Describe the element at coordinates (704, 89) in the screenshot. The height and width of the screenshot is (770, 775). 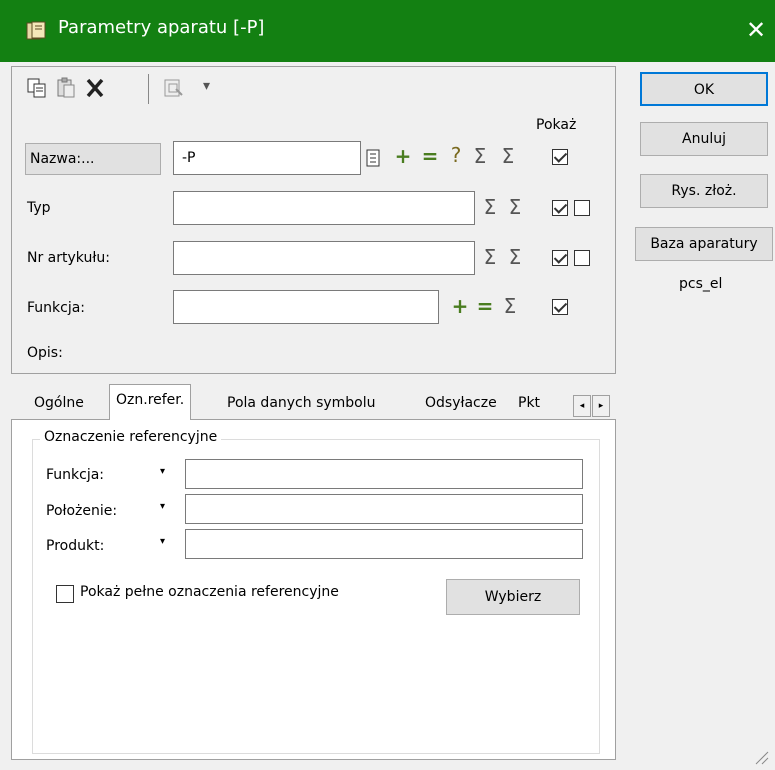
I see `ok-button: OK` at that location.